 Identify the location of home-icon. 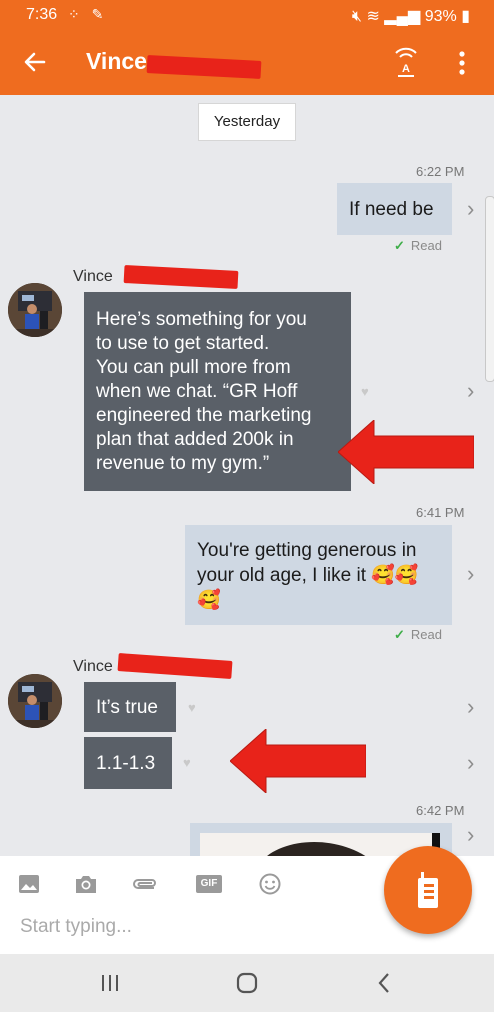
(247, 985).